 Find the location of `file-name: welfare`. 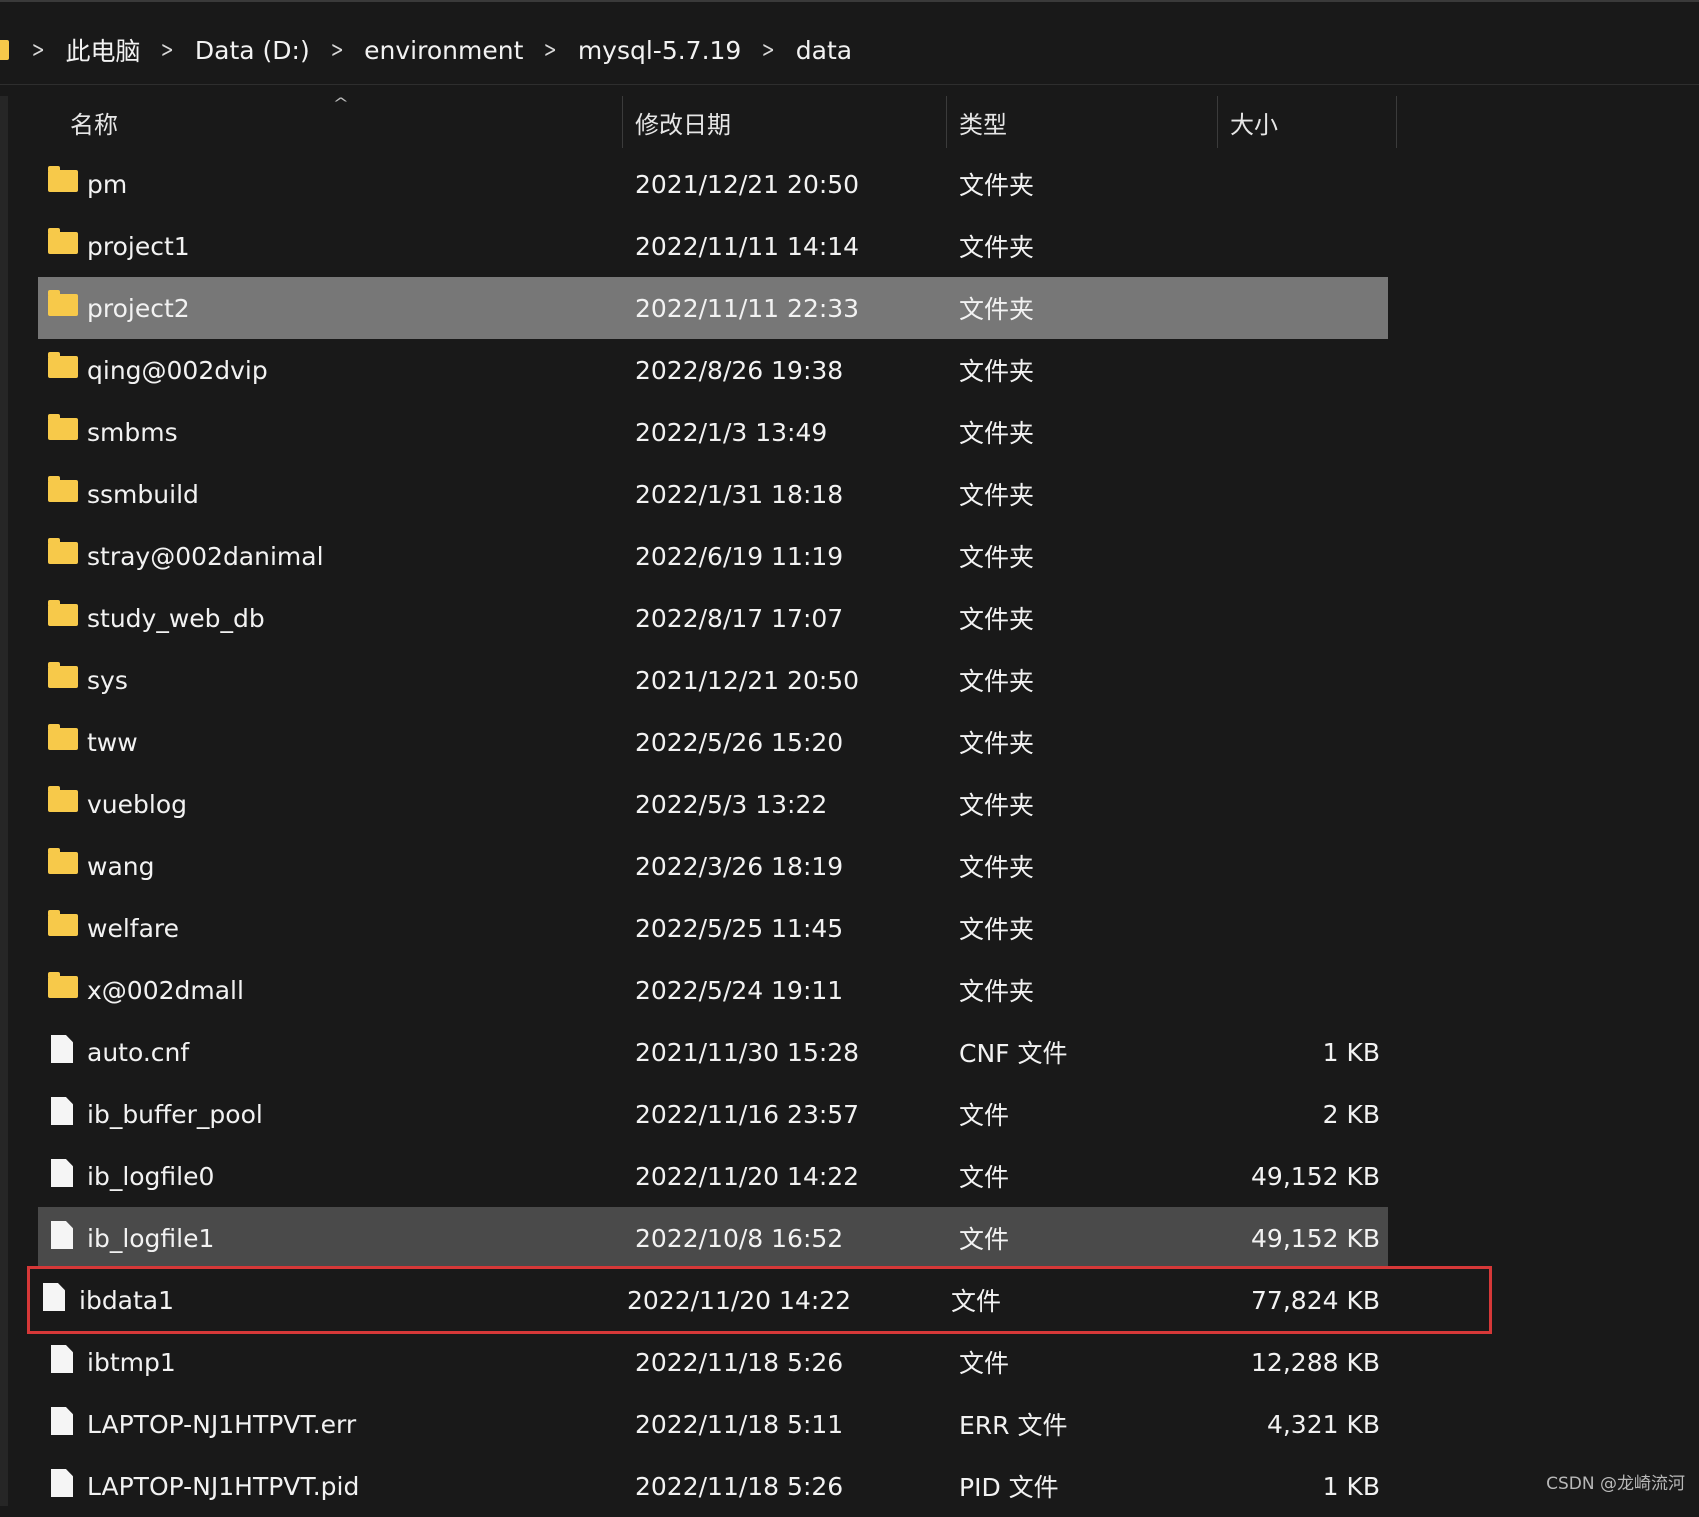

file-name: welfare is located at coordinates (133, 928).